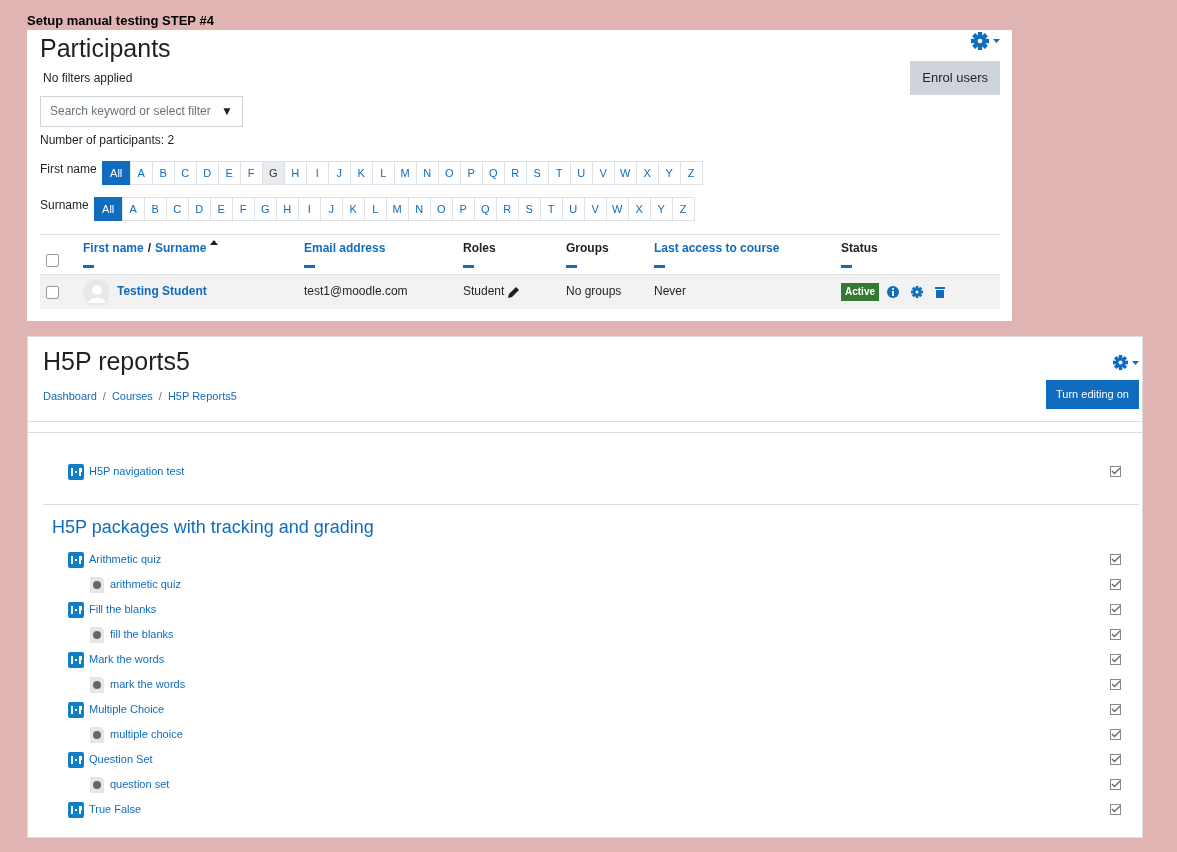 This screenshot has height=852, width=1177. What do you see at coordinates (52, 260) in the screenshot?
I see `select-all-checkbox` at bounding box center [52, 260].